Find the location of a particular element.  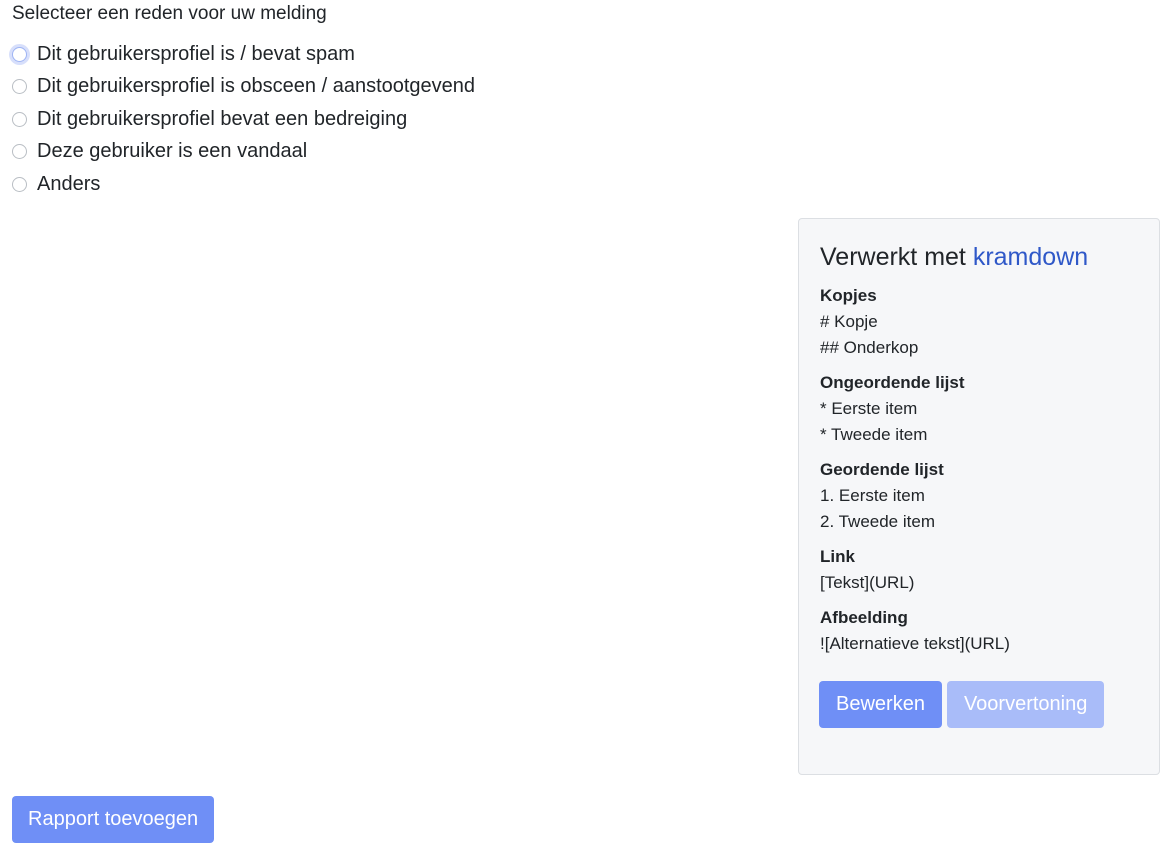

reason-option-label: Dit gebruikersprofiel is / bevat spam is located at coordinates (196, 53).